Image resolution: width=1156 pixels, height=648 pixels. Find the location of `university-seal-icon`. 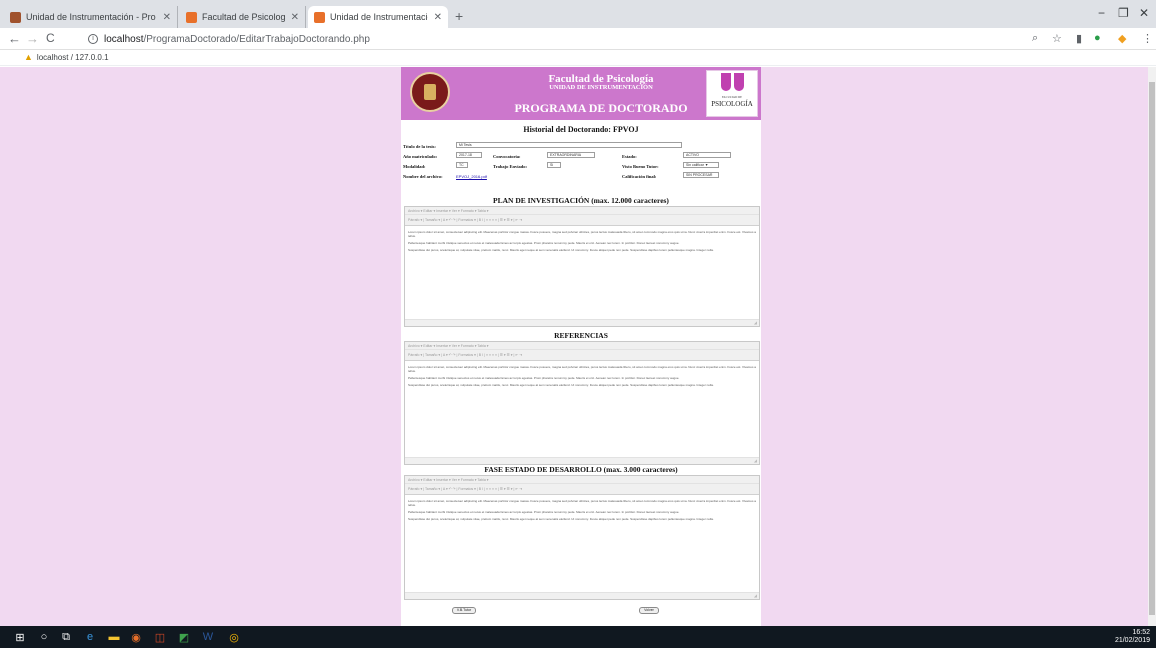

university-seal-icon is located at coordinates (430, 92).